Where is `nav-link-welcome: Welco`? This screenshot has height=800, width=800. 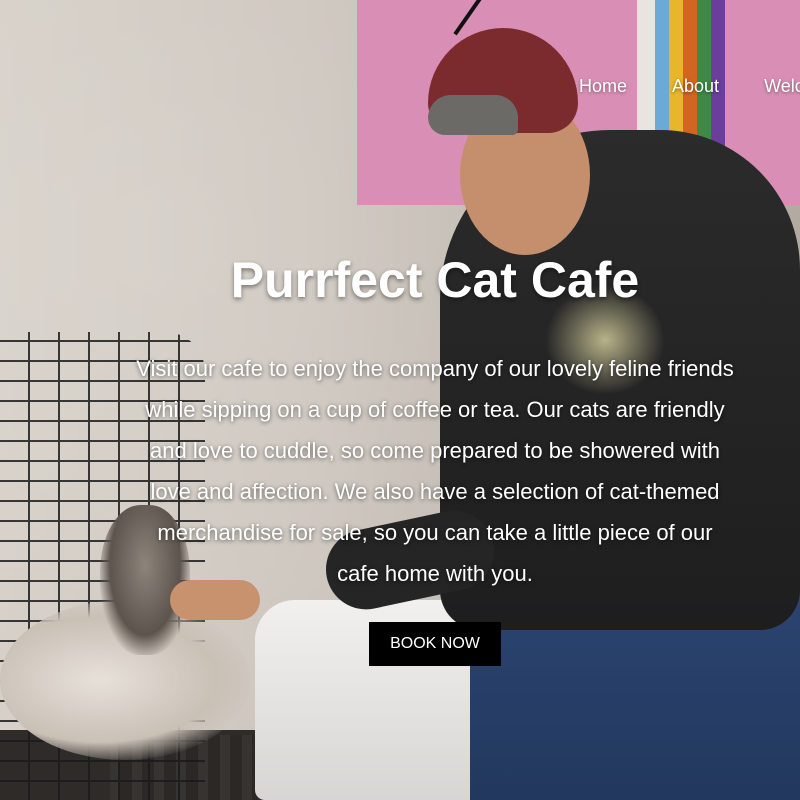
nav-link-welcome: Welco is located at coordinates (782, 86).